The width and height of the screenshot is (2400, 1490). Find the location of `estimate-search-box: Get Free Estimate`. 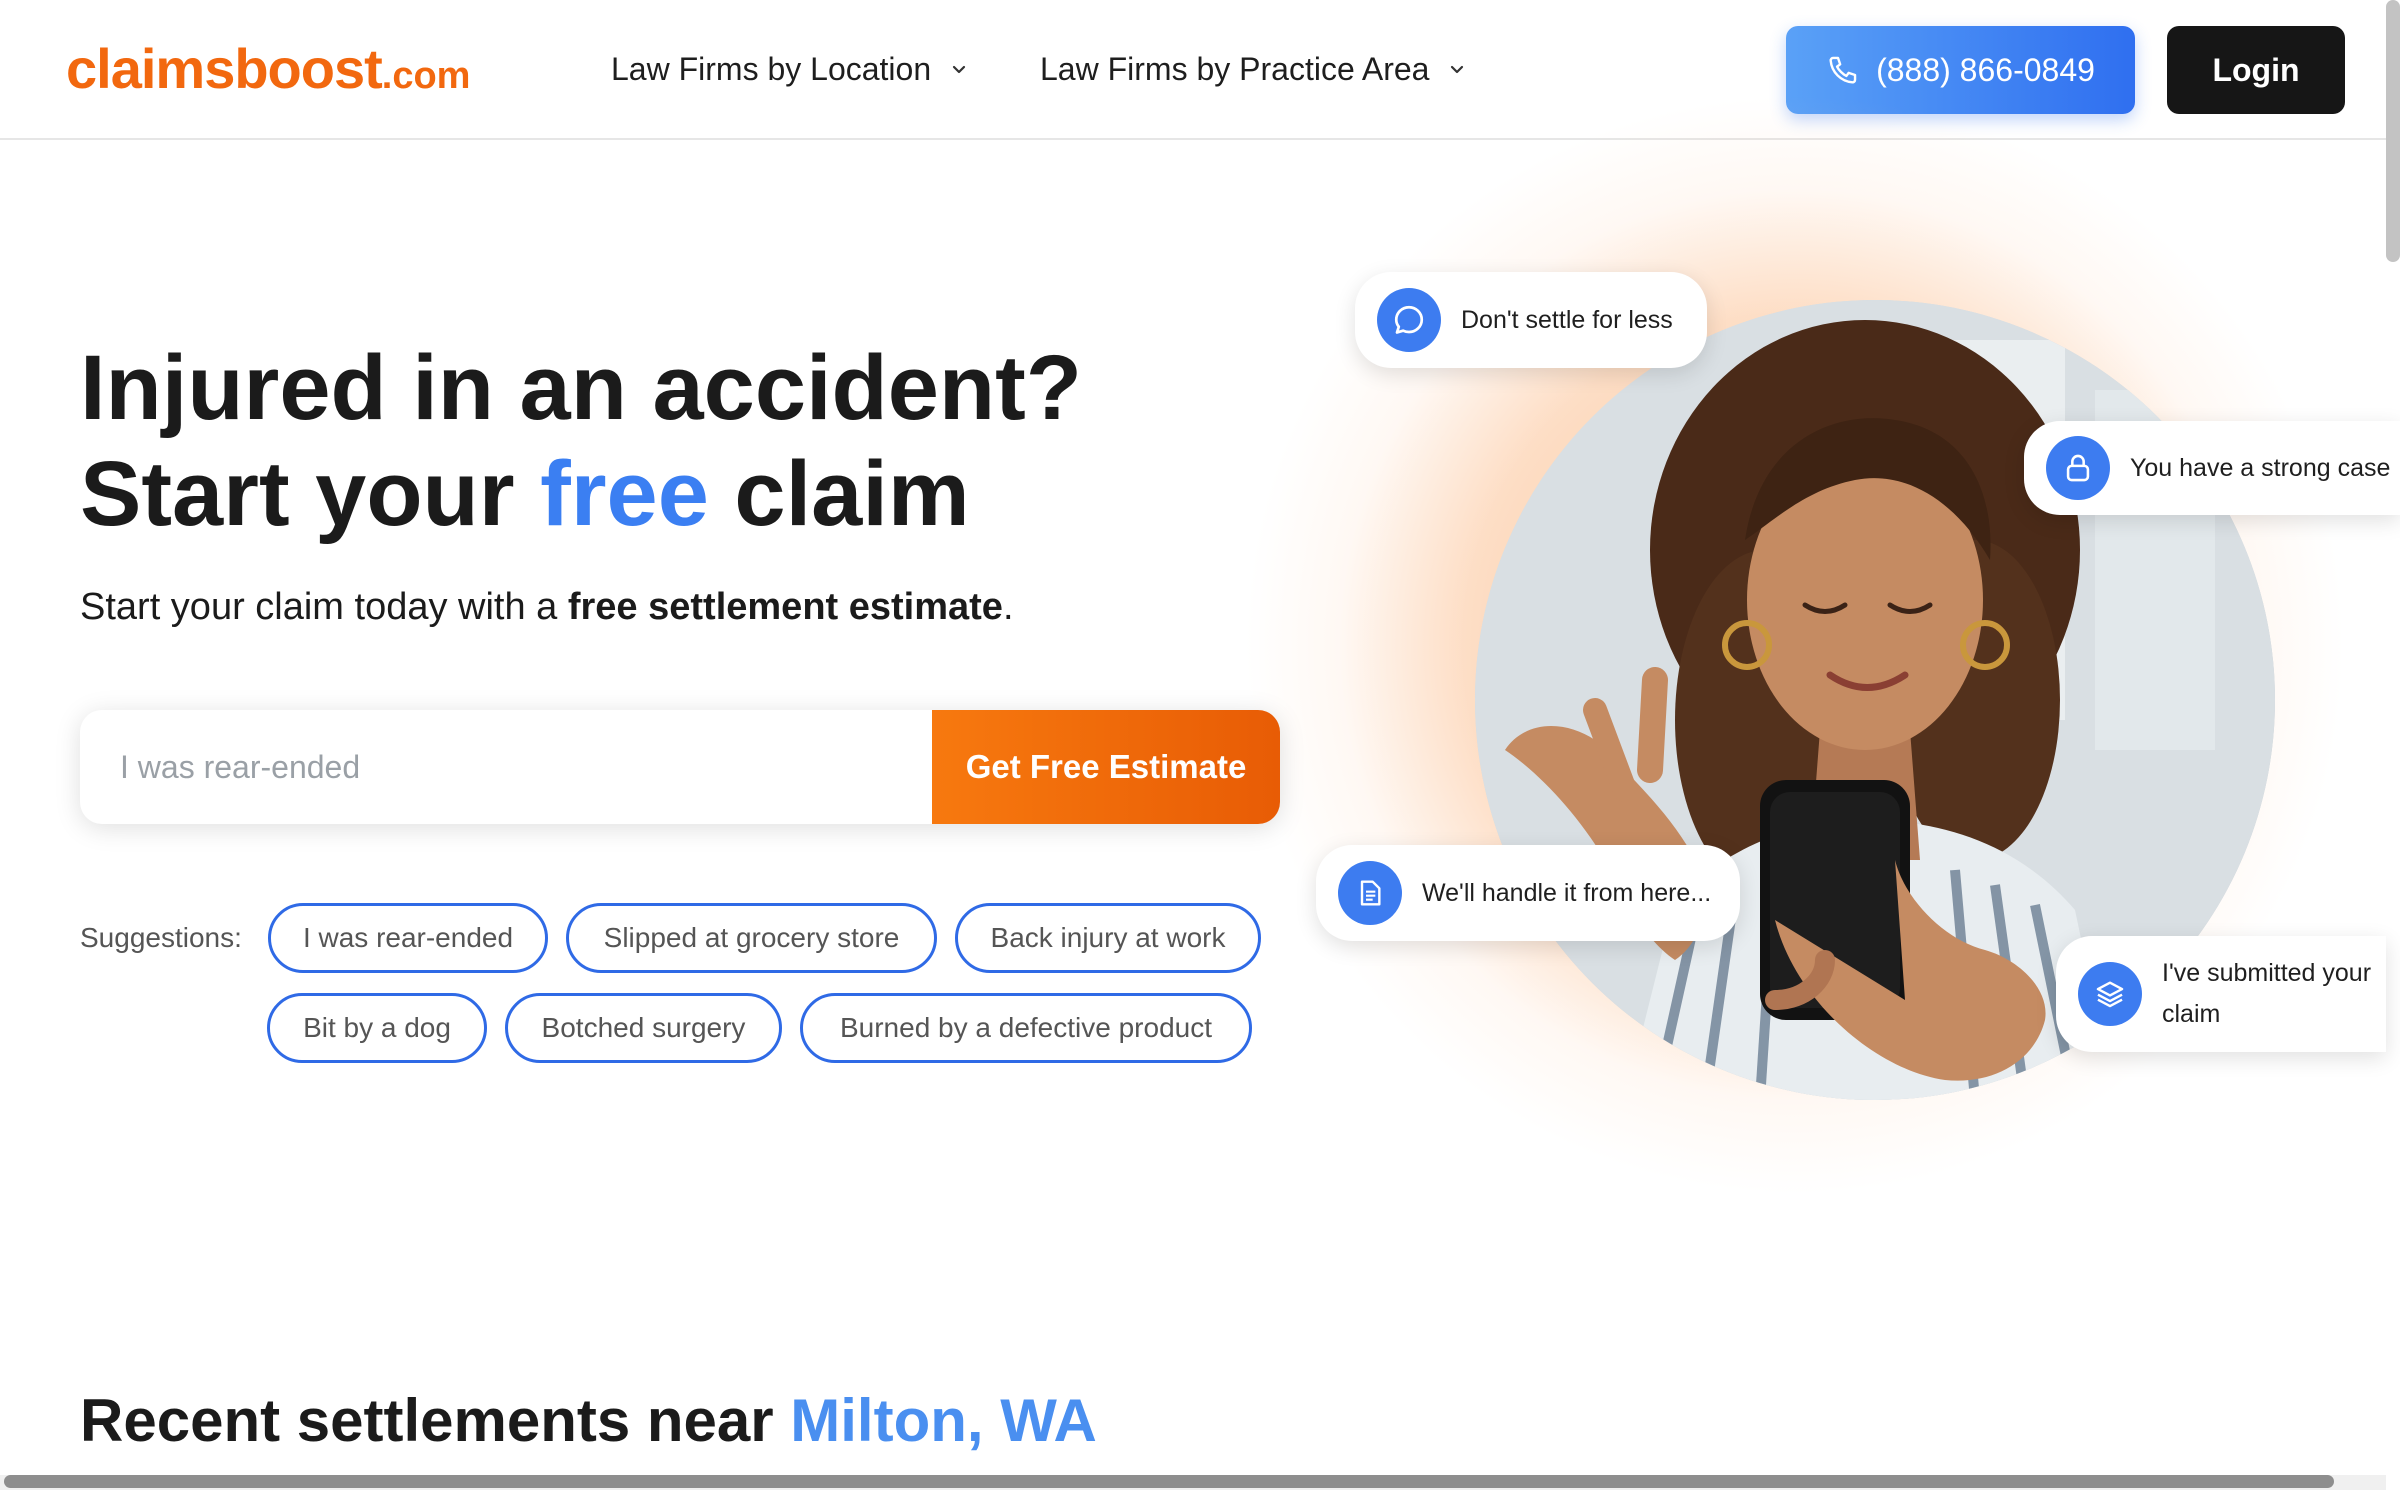

estimate-search-box: Get Free Estimate is located at coordinates (680, 767).